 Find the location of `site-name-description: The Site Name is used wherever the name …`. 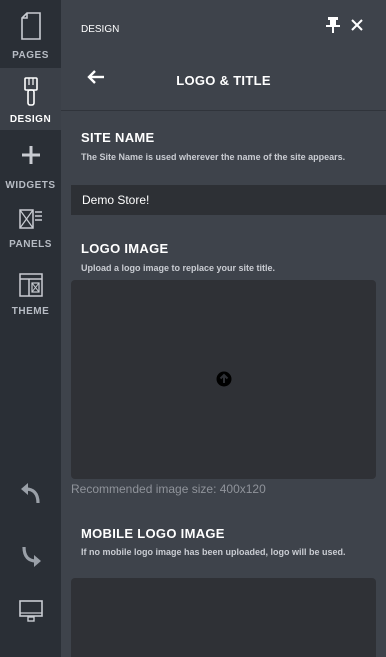

site-name-description: The Site Name is used wherever the name … is located at coordinates (213, 157).